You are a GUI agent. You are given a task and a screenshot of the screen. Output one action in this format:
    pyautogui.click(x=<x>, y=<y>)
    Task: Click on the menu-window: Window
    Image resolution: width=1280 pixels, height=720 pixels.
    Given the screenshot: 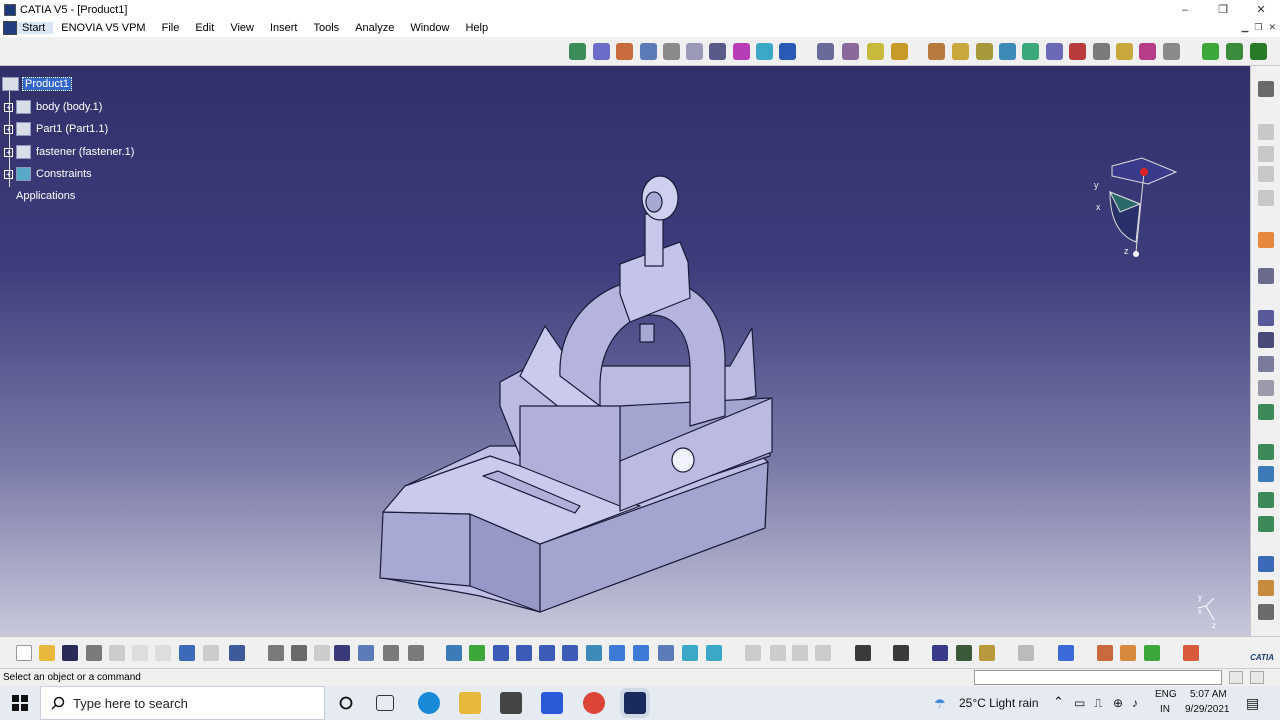 What is the action you would take?
    pyautogui.click(x=429, y=28)
    